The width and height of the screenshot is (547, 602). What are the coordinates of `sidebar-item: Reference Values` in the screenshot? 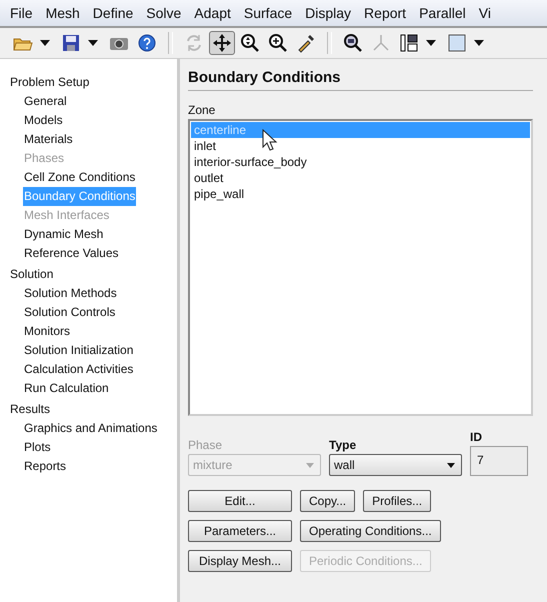 It's located at (71, 253).